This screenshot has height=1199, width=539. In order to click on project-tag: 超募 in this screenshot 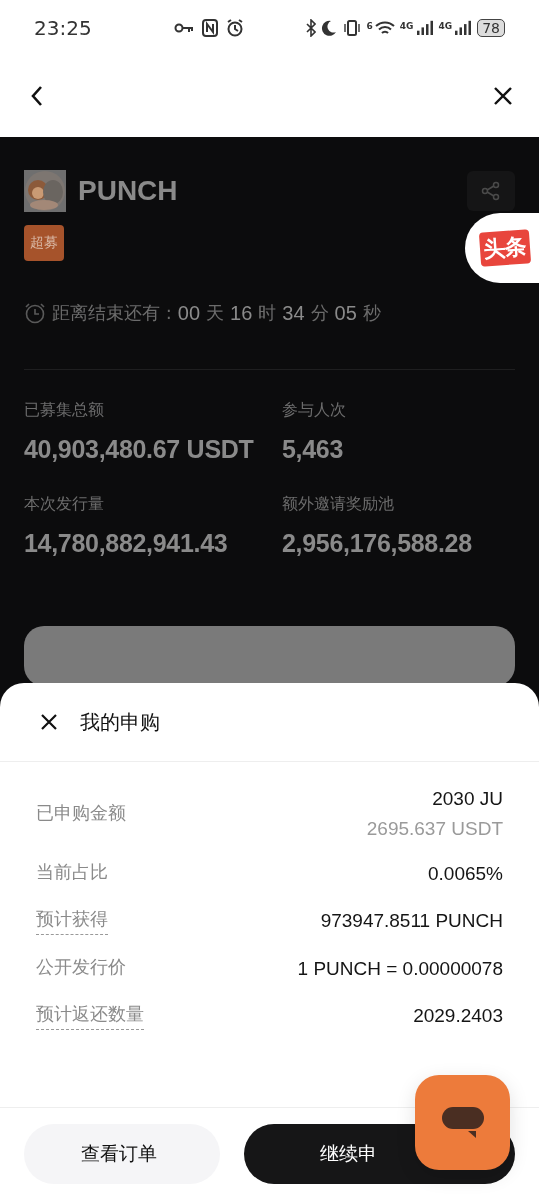, I will do `click(44, 243)`.